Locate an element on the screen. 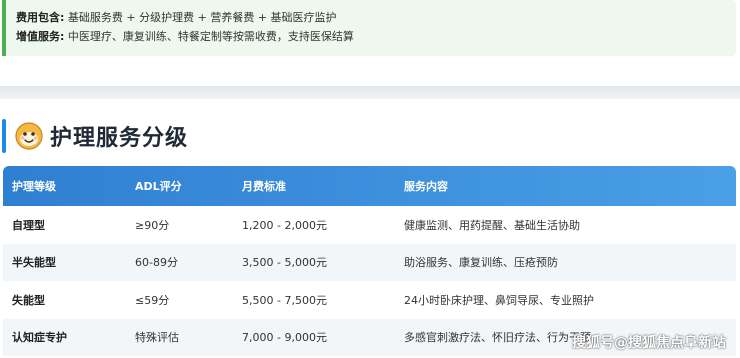 The width and height of the screenshot is (740, 358). adl-score-cell: 60-89分 is located at coordinates (156, 263).